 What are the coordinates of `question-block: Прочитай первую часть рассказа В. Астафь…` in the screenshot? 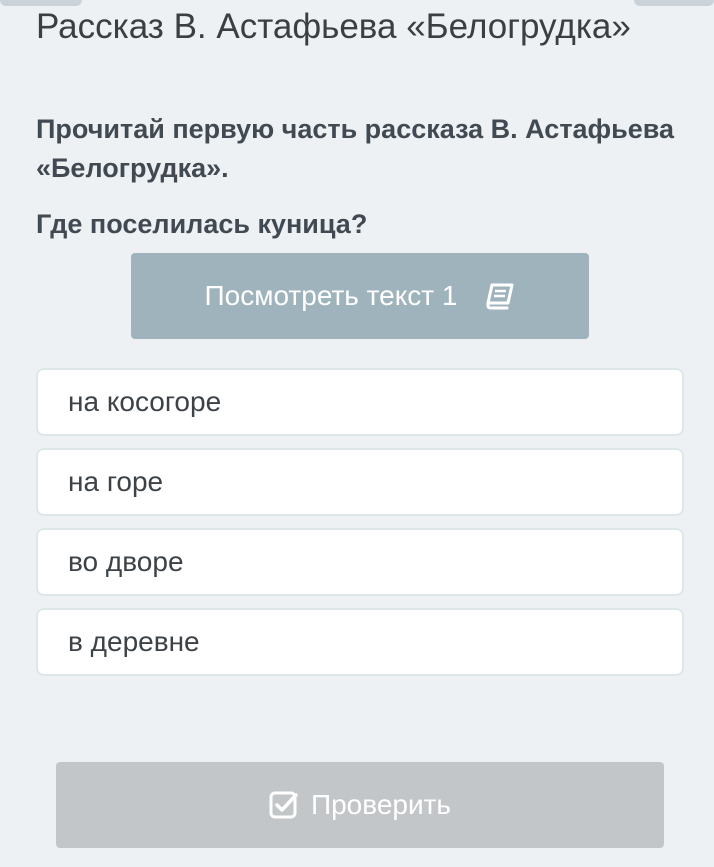 It's located at (356, 177).